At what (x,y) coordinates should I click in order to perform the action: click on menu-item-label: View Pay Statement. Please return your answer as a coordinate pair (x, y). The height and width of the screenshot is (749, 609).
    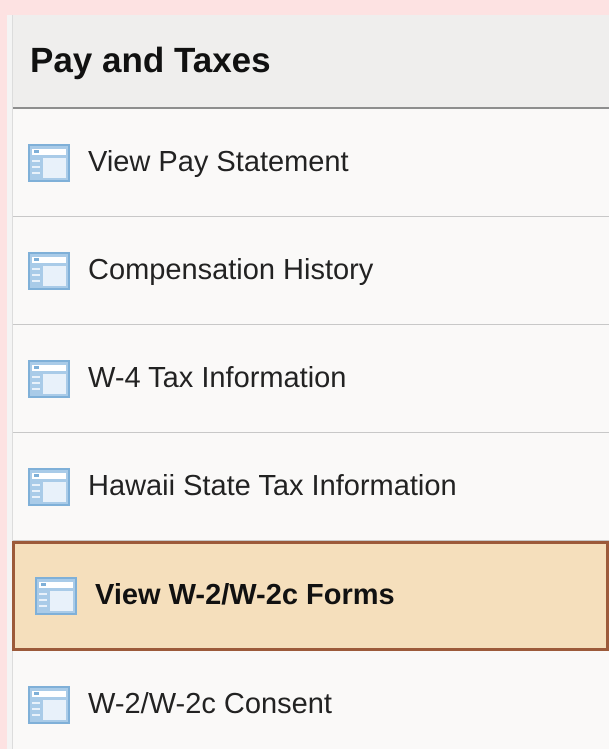
    Looking at the image, I should click on (218, 162).